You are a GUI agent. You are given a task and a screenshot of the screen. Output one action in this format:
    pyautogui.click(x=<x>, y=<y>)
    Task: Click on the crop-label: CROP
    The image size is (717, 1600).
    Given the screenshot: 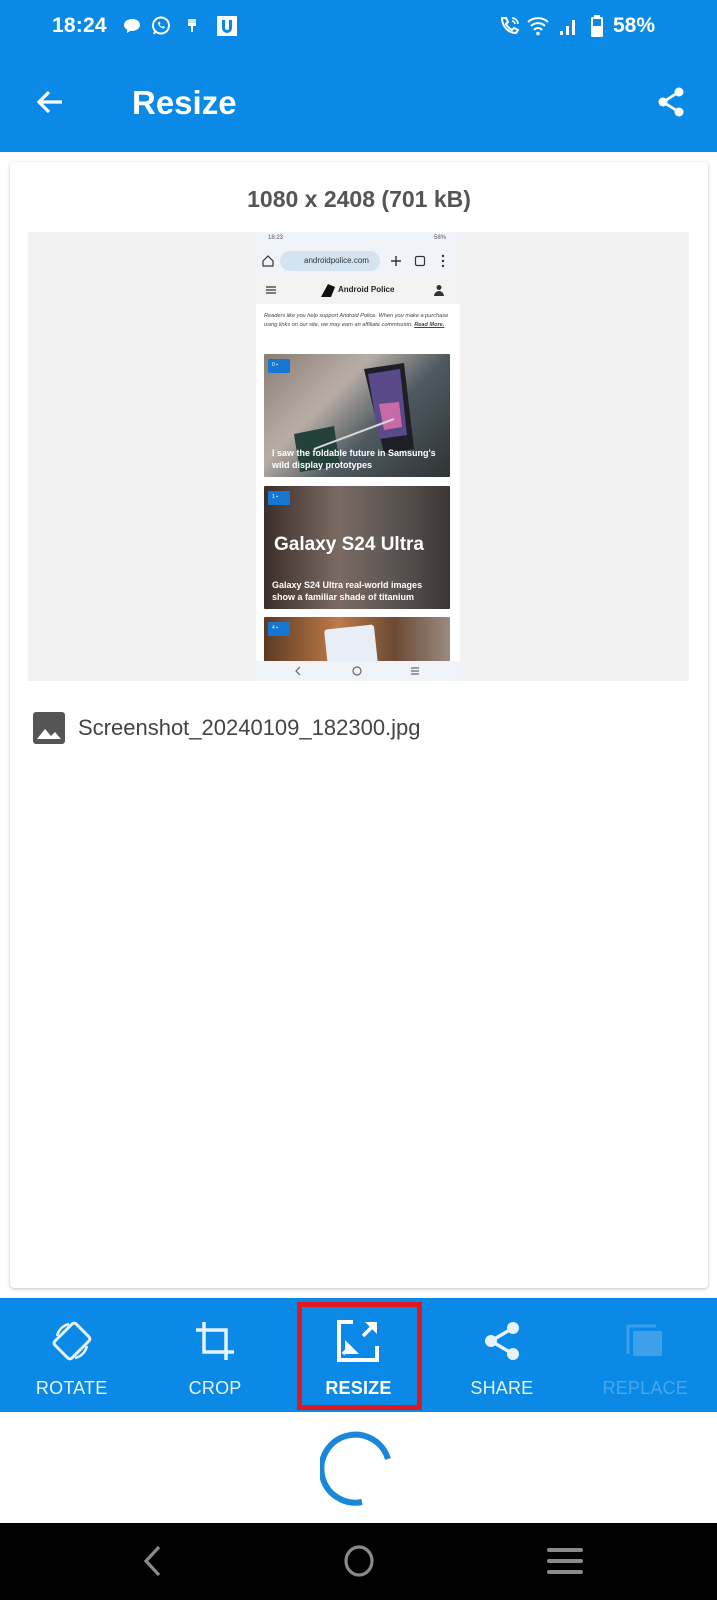 What is the action you would take?
    pyautogui.click(x=215, y=1388)
    